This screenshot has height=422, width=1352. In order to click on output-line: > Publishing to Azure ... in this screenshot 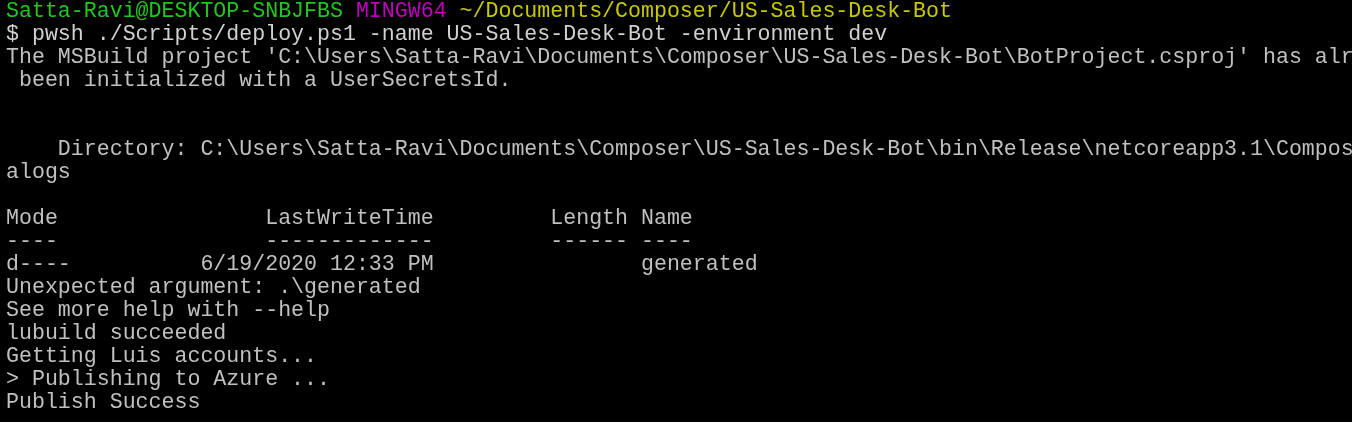, I will do `click(168, 379)`.